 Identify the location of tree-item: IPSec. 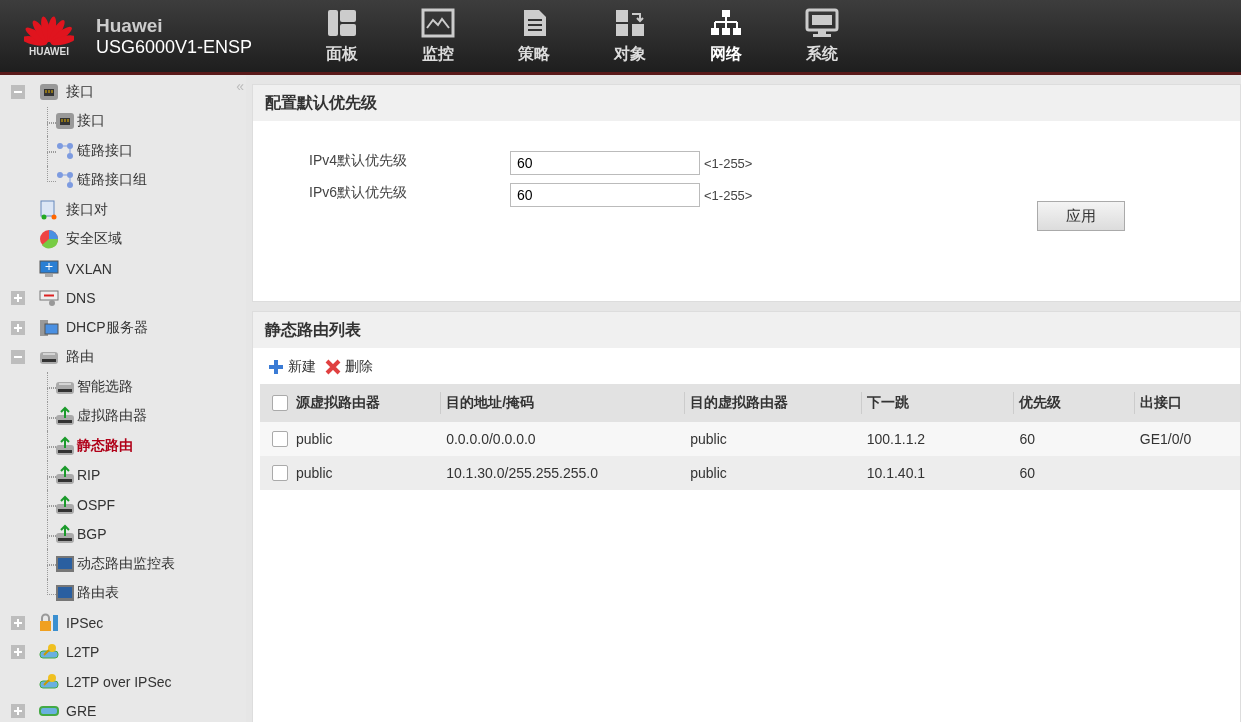
(85, 622).